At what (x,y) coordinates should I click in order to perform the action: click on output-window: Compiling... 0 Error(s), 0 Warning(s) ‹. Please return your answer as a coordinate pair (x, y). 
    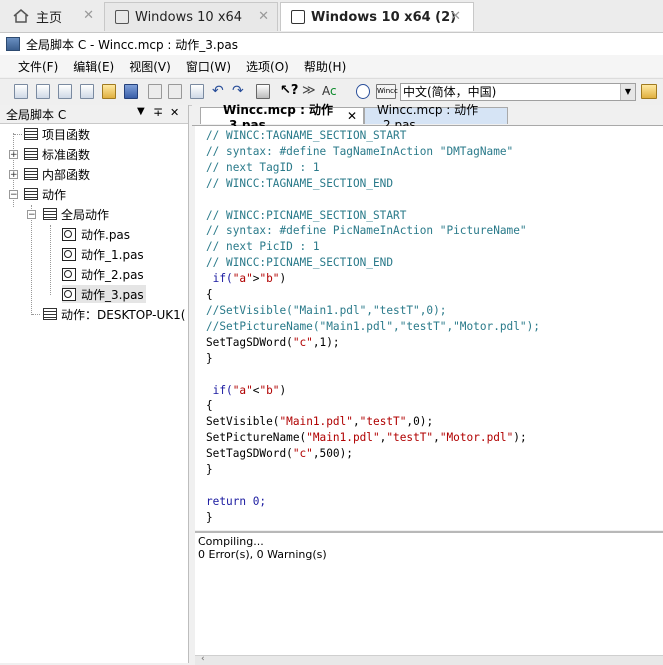
    Looking at the image, I should click on (429, 598).